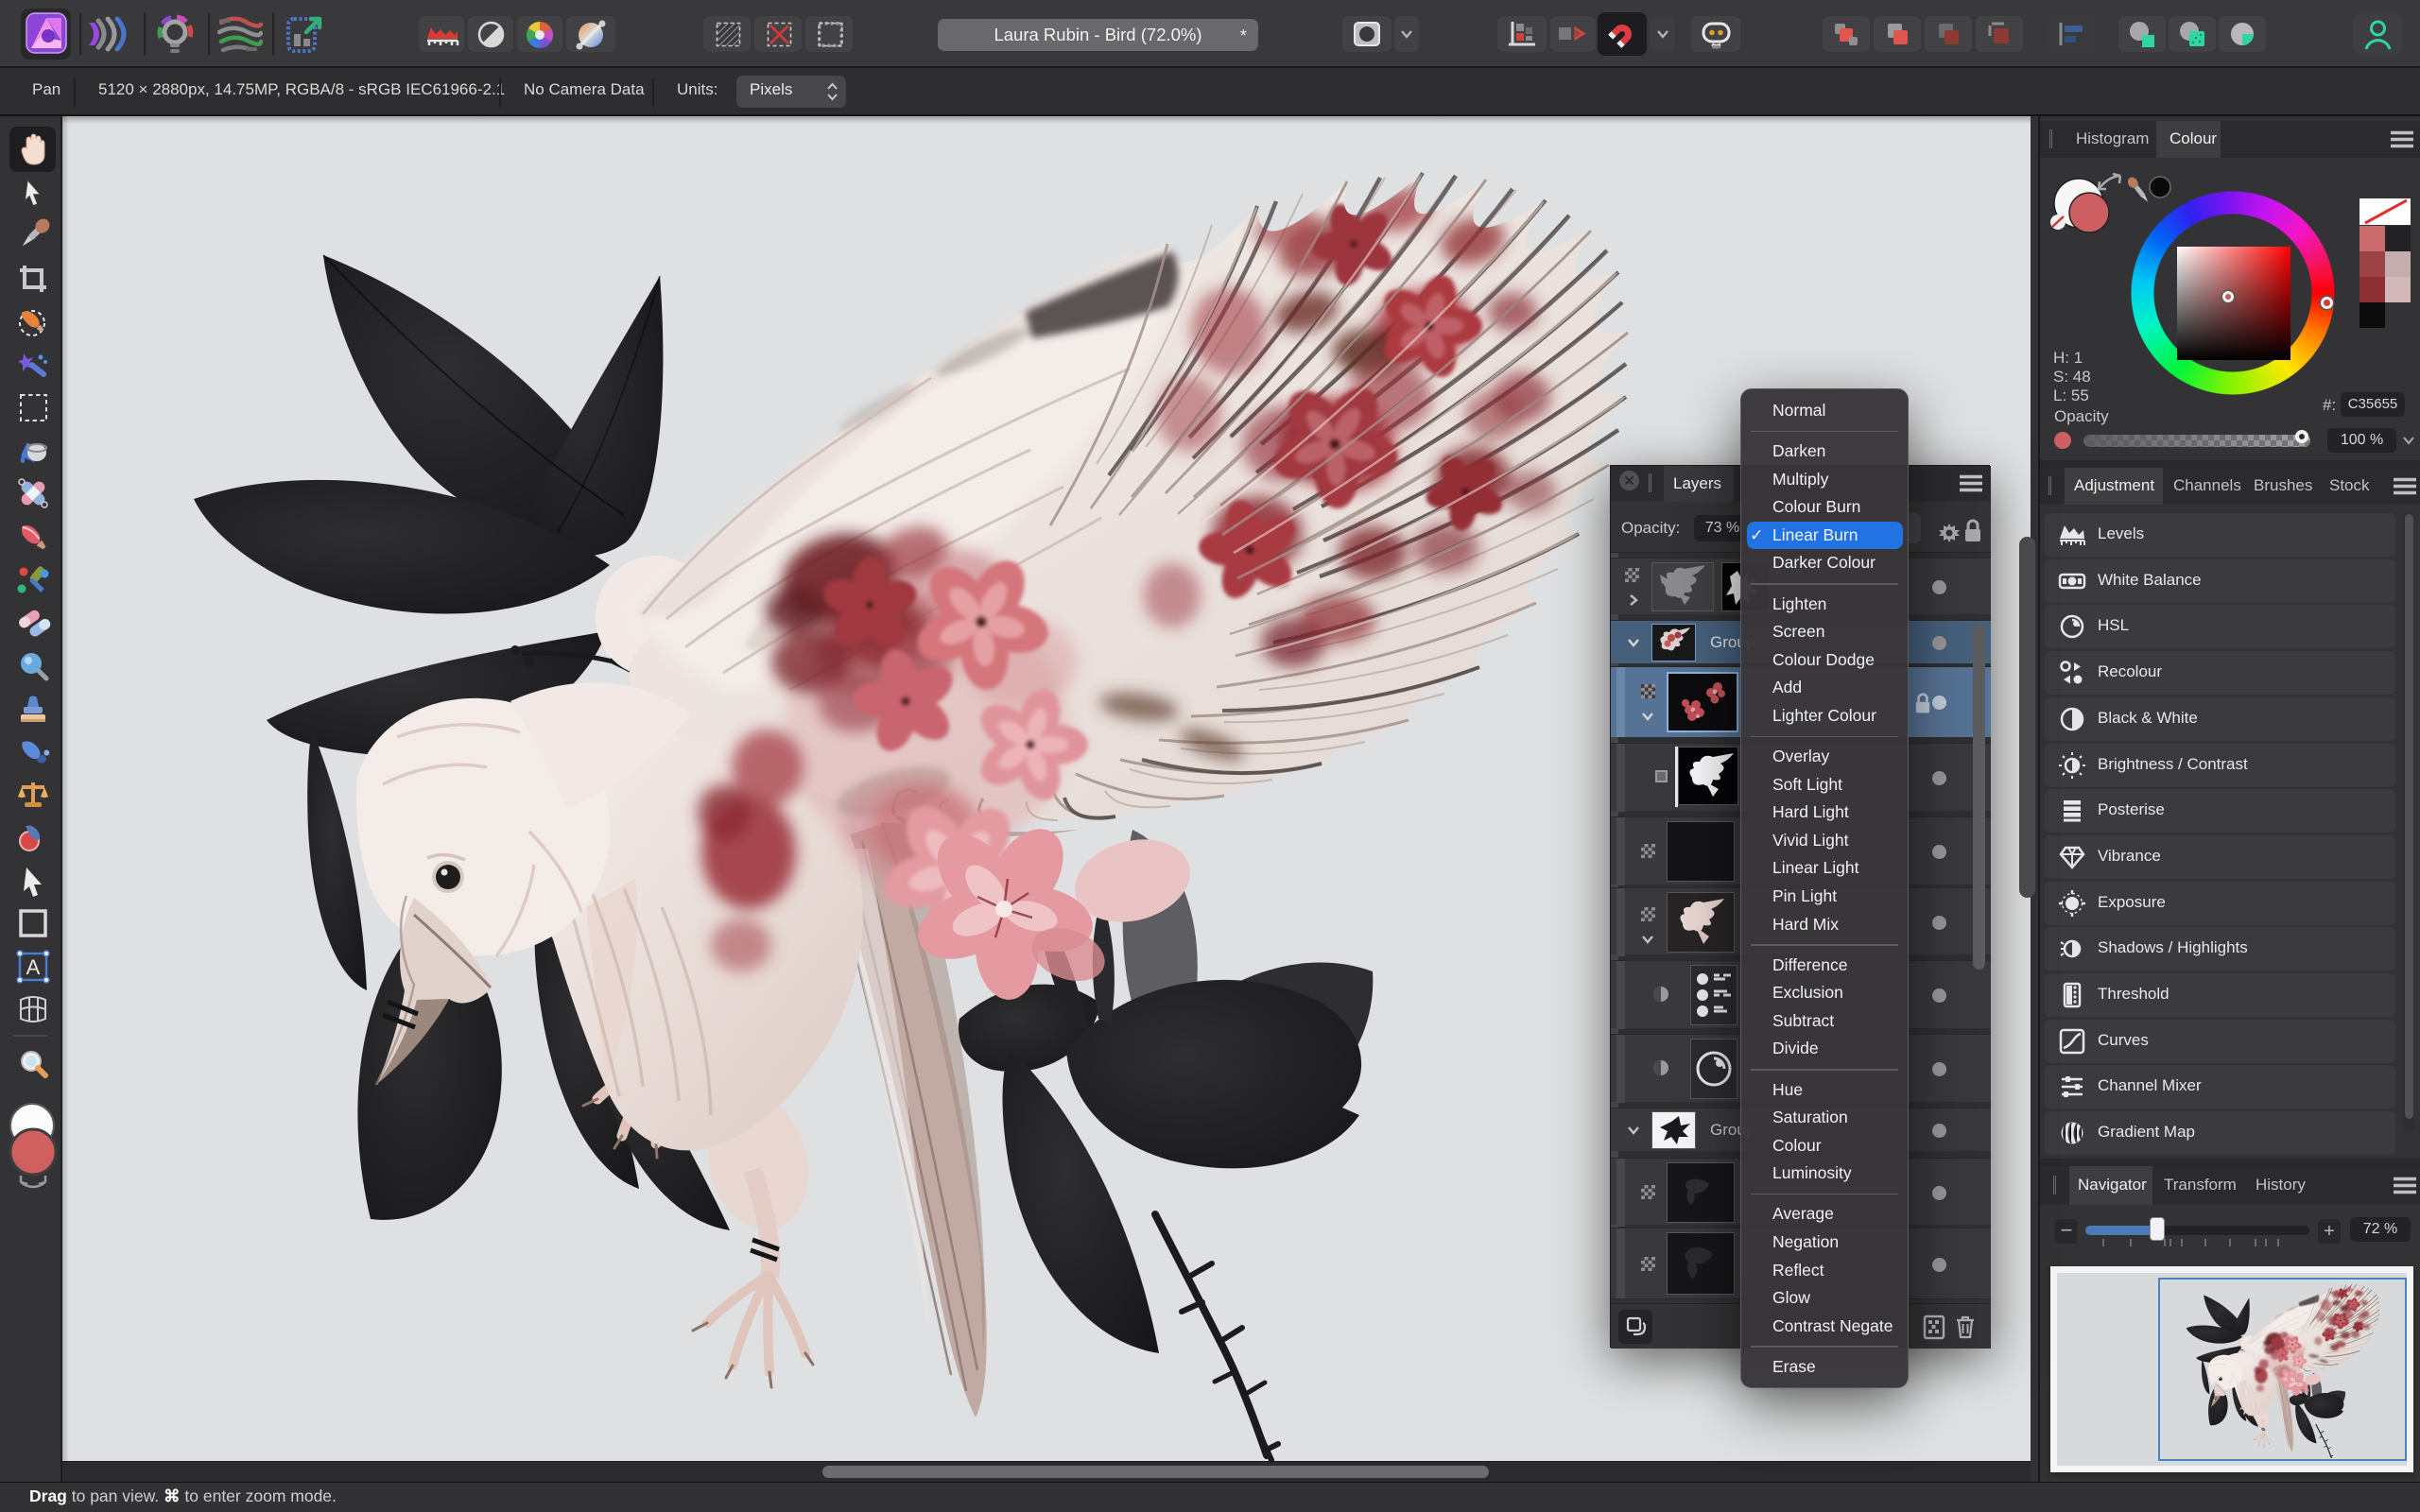  What do you see at coordinates (33, 967) in the screenshot?
I see `svg-text: A` at bounding box center [33, 967].